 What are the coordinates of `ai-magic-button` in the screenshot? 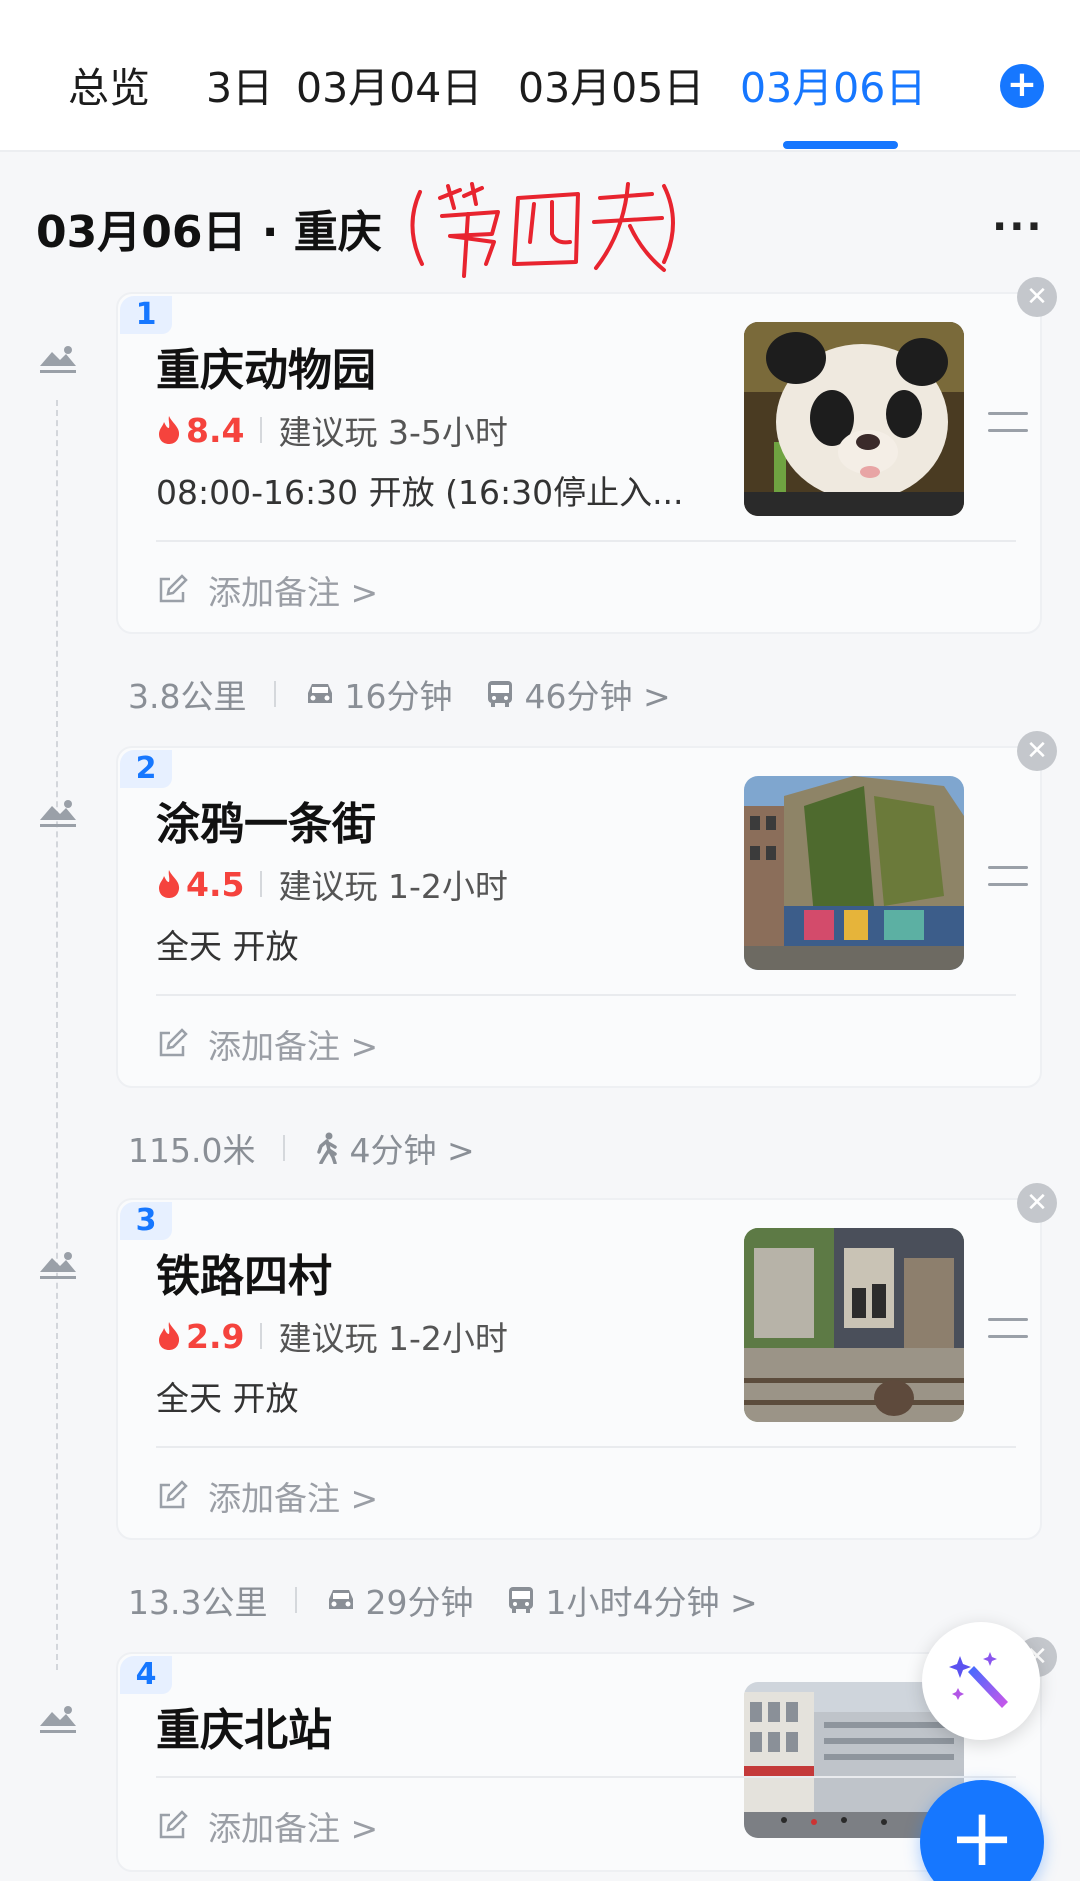 It's located at (981, 1681).